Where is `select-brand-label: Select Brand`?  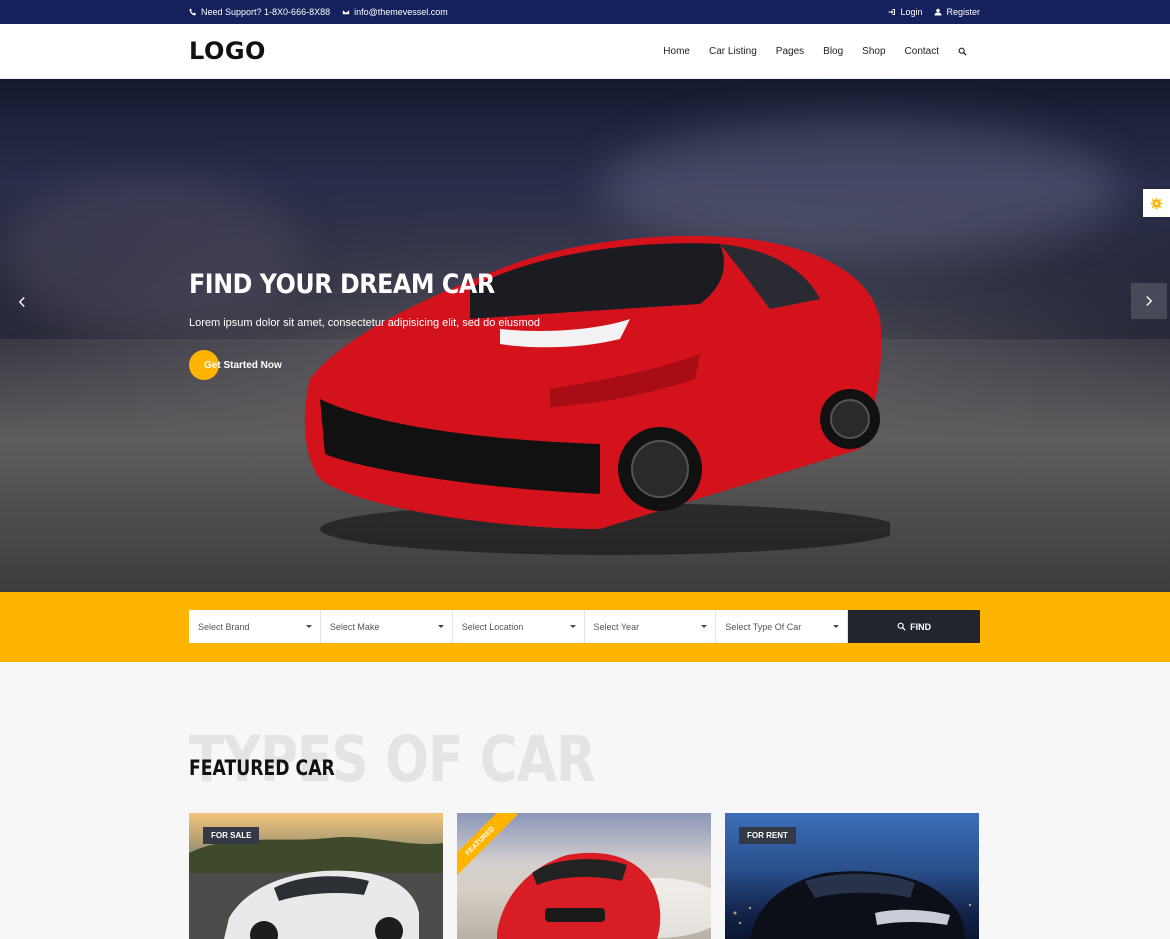
select-brand-label: Select Brand is located at coordinates (224, 626).